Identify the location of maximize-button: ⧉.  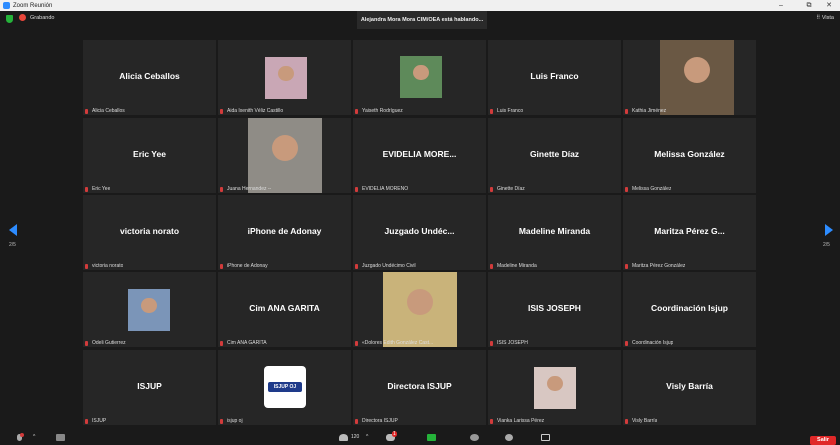
(809, 5).